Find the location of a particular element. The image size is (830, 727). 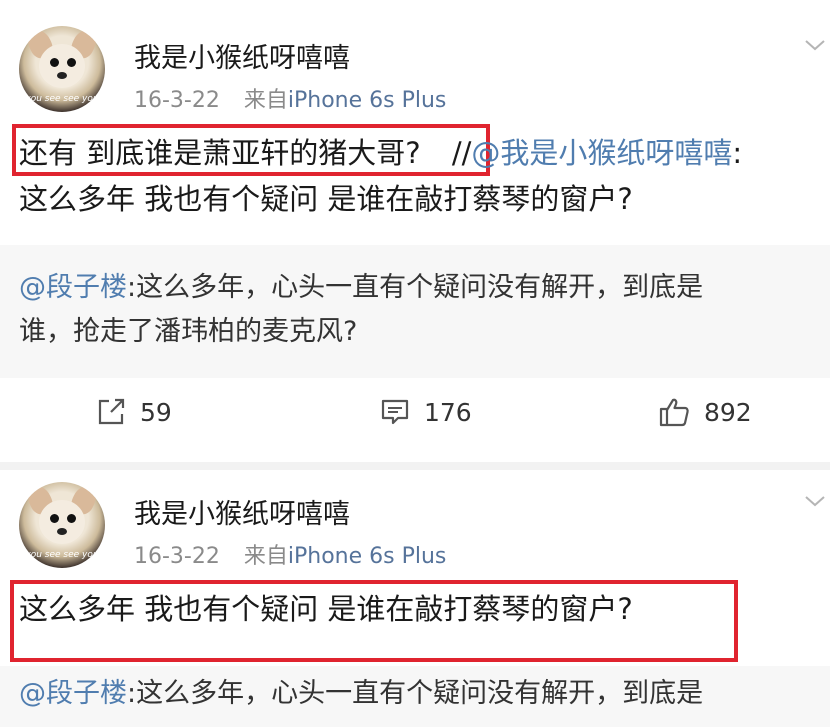

share-icon is located at coordinates (111, 411).